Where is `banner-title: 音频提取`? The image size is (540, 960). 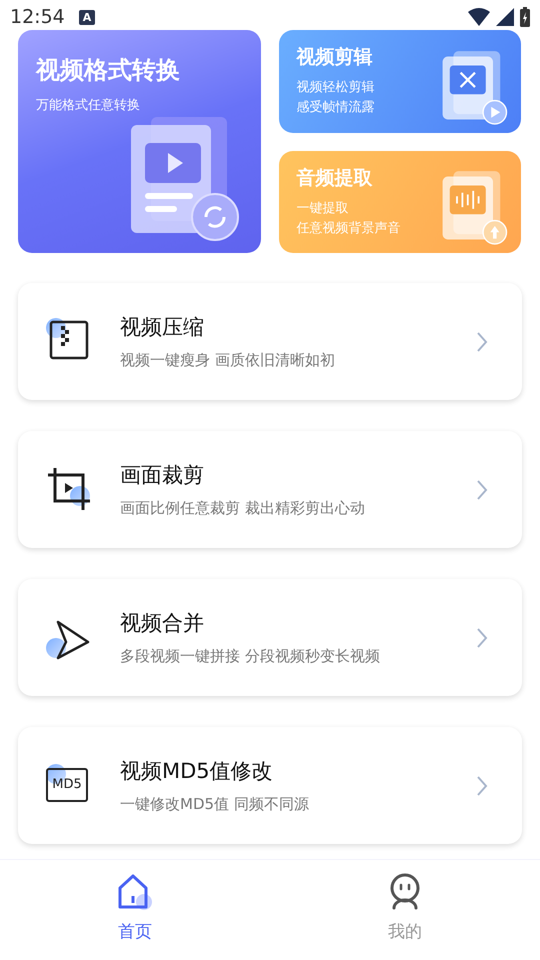
banner-title: 音频提取 is located at coordinates (335, 178).